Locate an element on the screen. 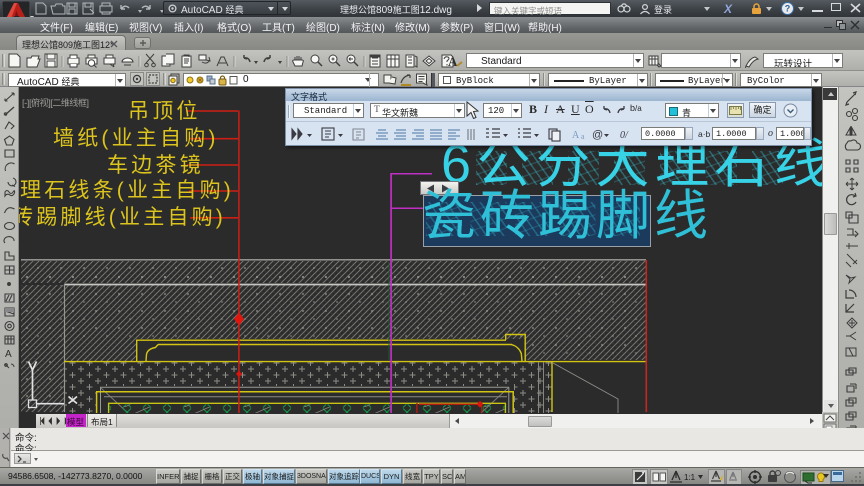 This screenshot has width=864, height=486. svg-text: 0/ is located at coordinates (624, 135).